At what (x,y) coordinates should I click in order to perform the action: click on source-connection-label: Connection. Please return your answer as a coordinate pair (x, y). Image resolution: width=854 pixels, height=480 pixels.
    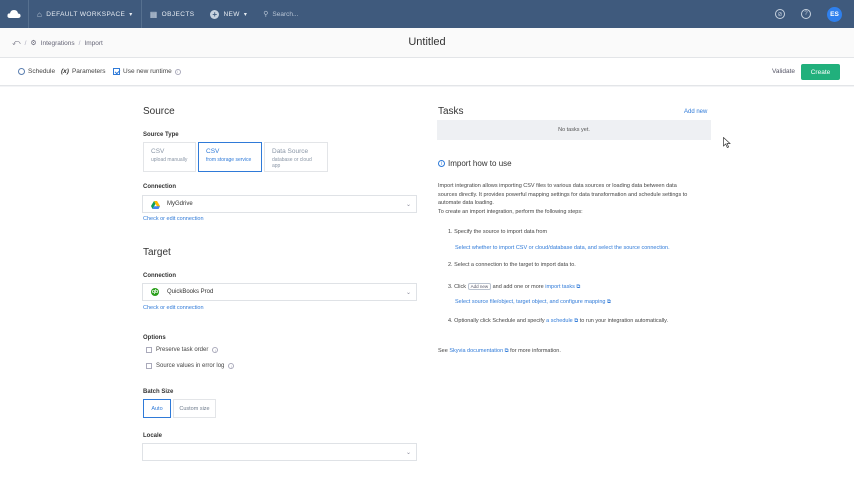
    Looking at the image, I should click on (159, 187).